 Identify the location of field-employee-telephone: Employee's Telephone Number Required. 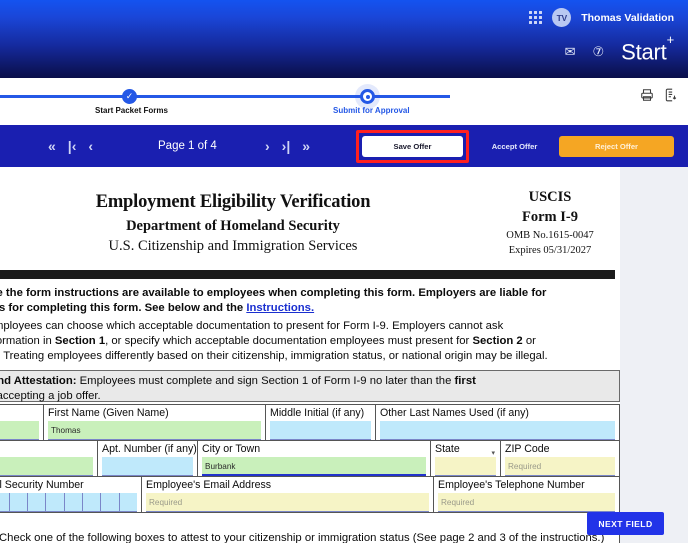
(526, 494).